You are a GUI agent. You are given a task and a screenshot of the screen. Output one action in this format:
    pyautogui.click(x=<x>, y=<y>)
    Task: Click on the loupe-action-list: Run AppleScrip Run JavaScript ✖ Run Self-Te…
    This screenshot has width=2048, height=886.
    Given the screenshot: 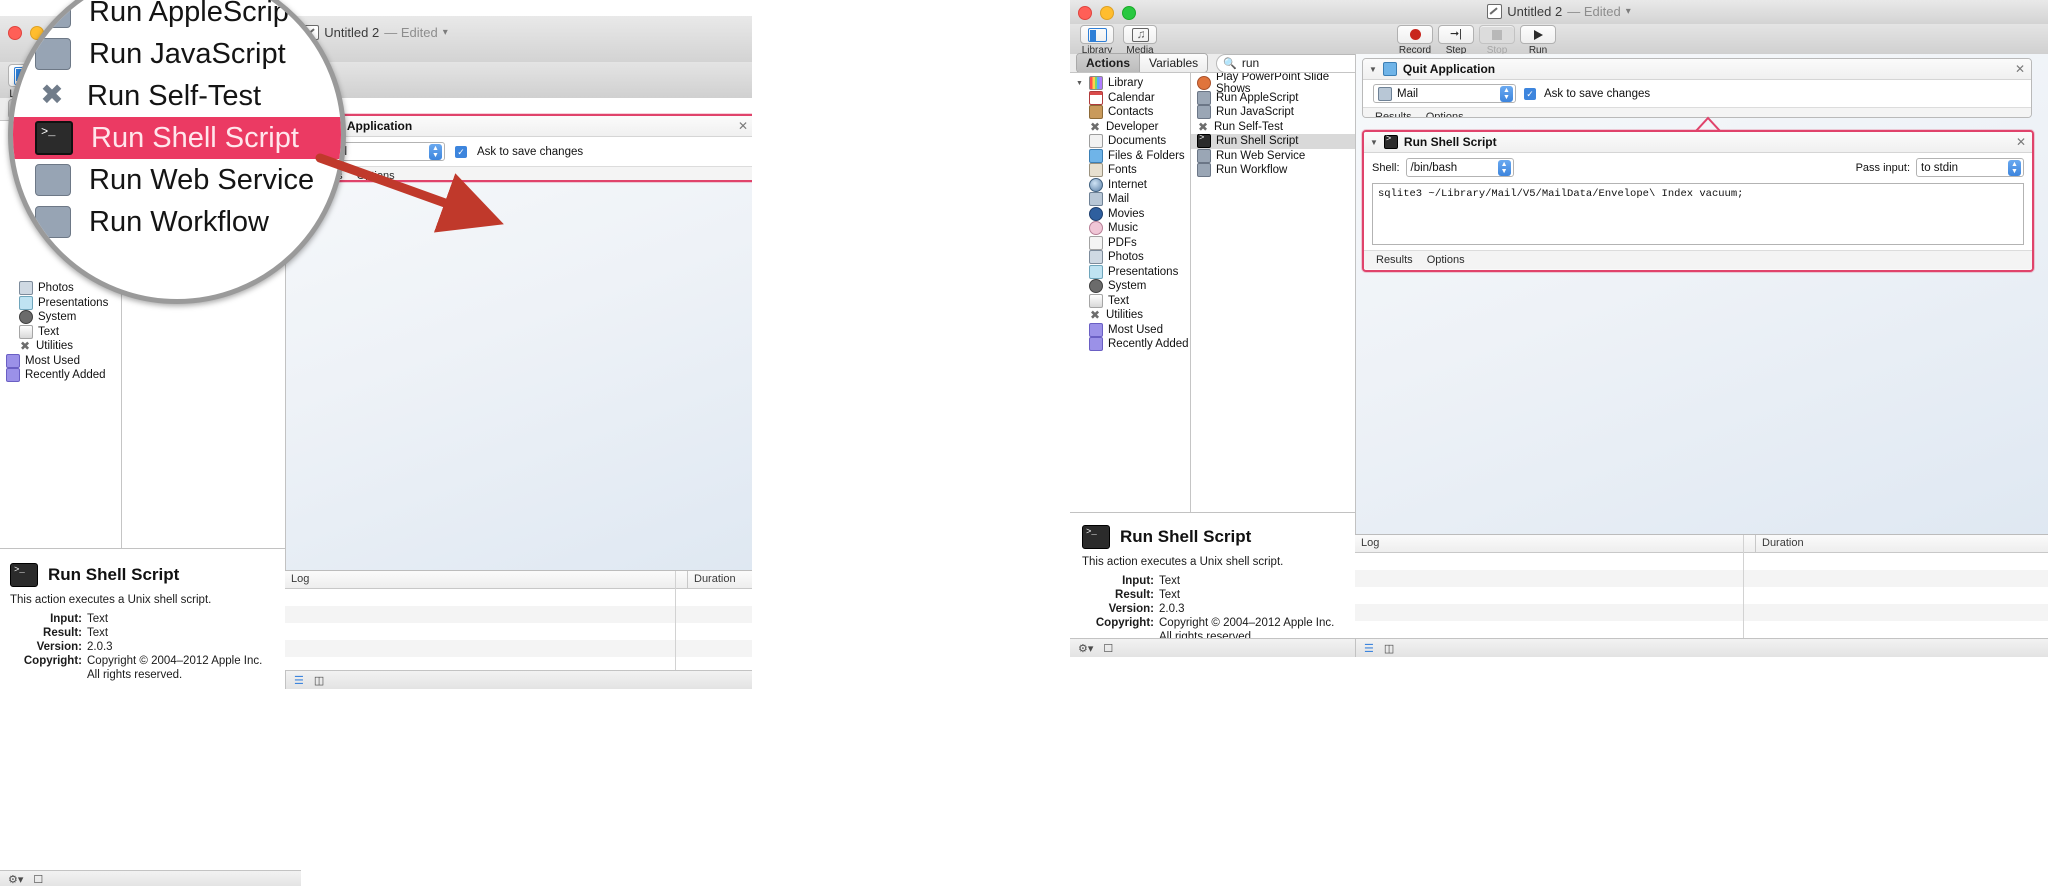 What is the action you would take?
    pyautogui.click(x=177, y=121)
    